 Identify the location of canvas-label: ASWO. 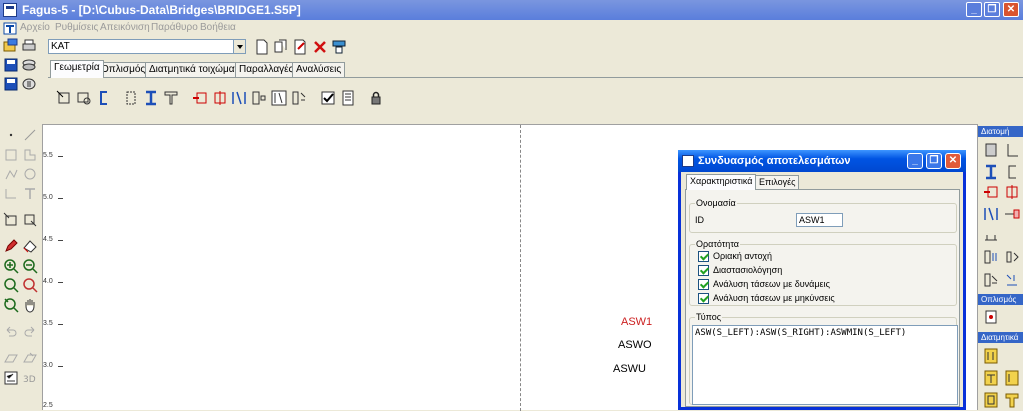
(635, 345).